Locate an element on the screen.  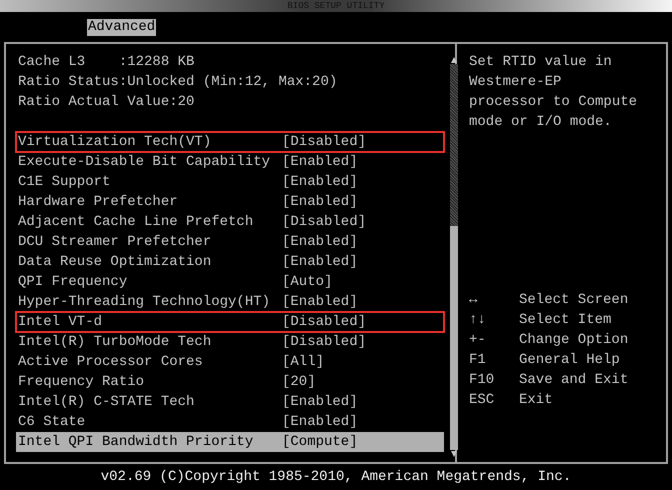
key-action: Change Option is located at coordinates (574, 340).